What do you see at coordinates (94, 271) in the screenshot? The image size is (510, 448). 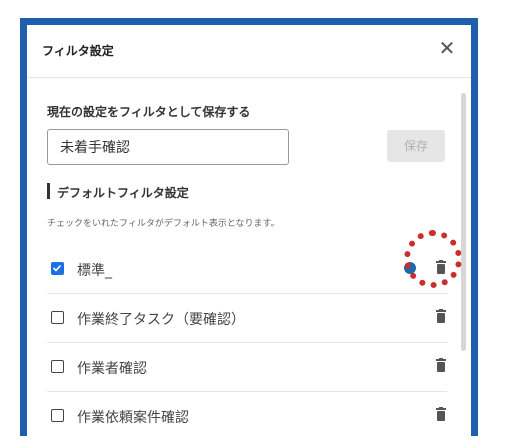 I see `filter-name: 標準_` at bounding box center [94, 271].